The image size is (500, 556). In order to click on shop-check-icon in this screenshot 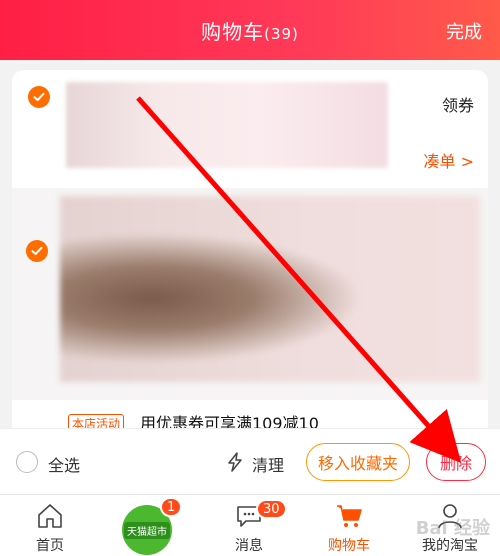, I will do `click(39, 97)`.